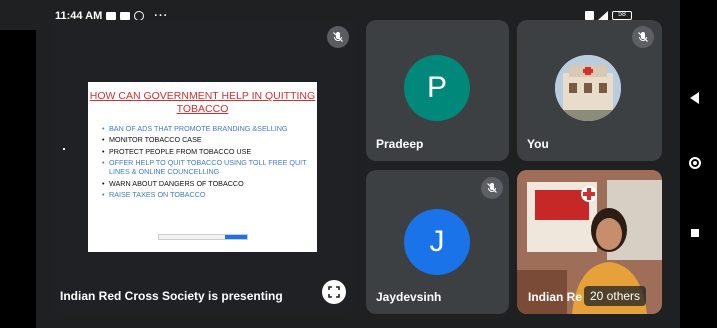 This screenshot has width=717, height=328. I want to click on participant-name: Pradeep, so click(400, 144).